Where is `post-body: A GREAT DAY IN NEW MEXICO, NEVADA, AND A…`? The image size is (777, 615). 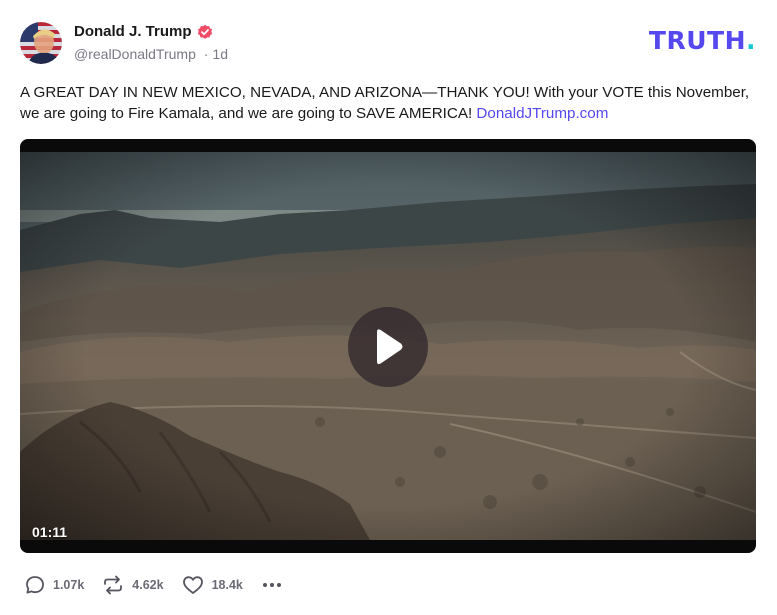 post-body: A GREAT DAY IN NEW MEXICO, NEVADA, AND A… is located at coordinates (385, 103).